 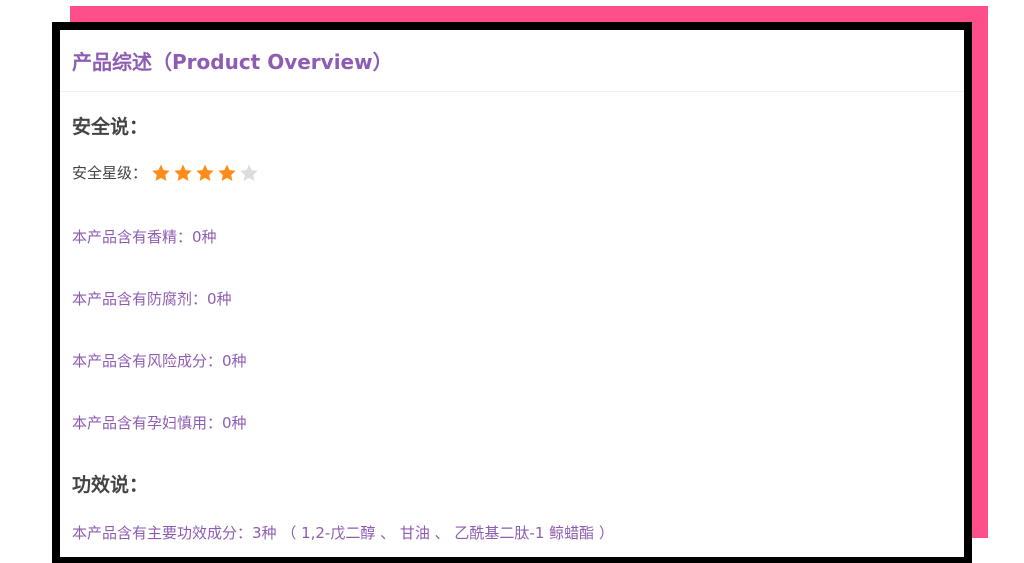 I want to click on fragrance-count-line: 本产品含有香精：0种, so click(x=144, y=237).